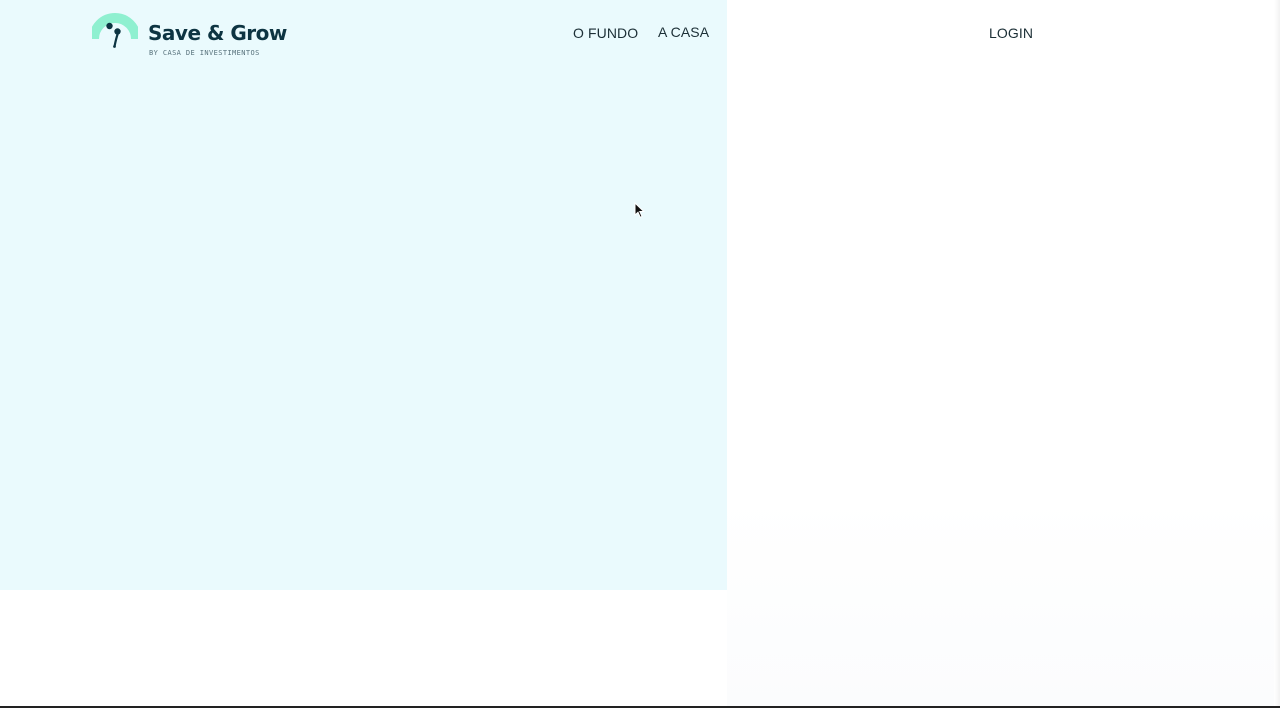 Image resolution: width=1280 pixels, height=708 pixels. I want to click on nav-a-casa: A CASA, so click(683, 32).